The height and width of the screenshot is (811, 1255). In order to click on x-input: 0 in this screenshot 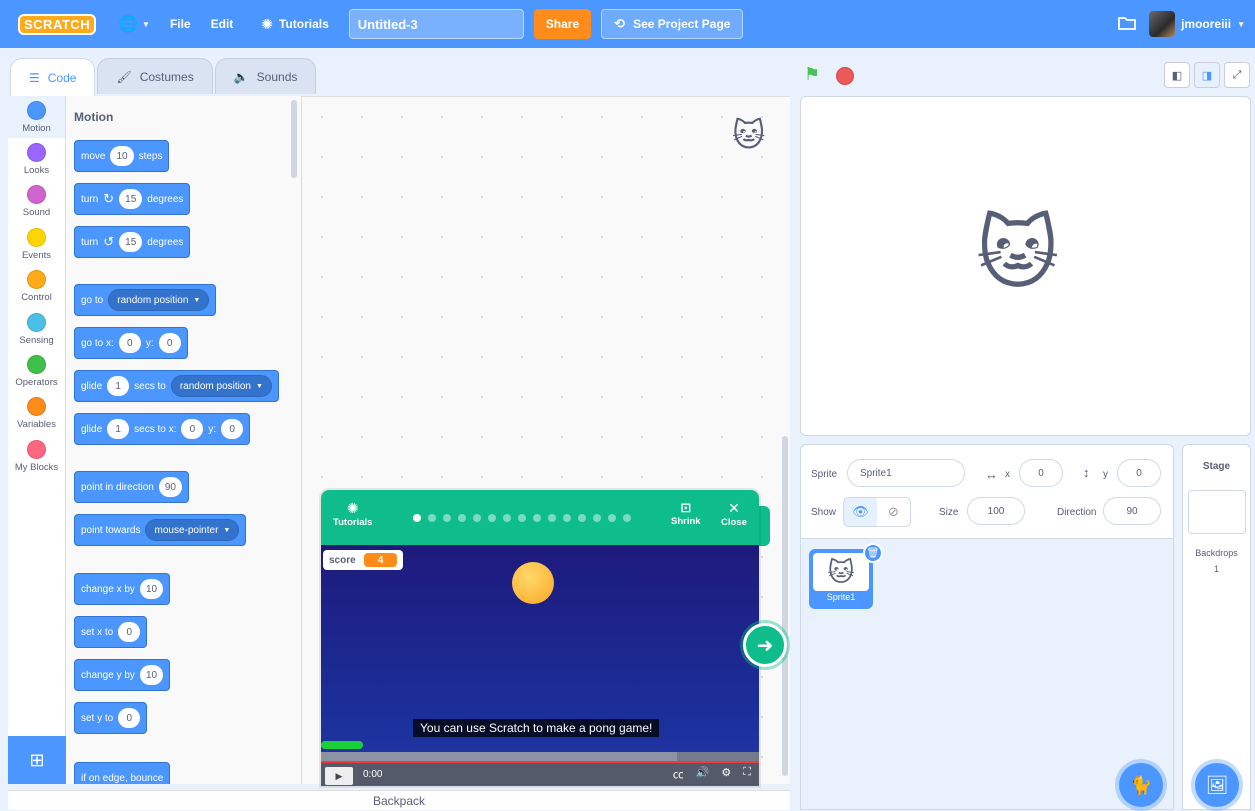, I will do `click(1041, 473)`.